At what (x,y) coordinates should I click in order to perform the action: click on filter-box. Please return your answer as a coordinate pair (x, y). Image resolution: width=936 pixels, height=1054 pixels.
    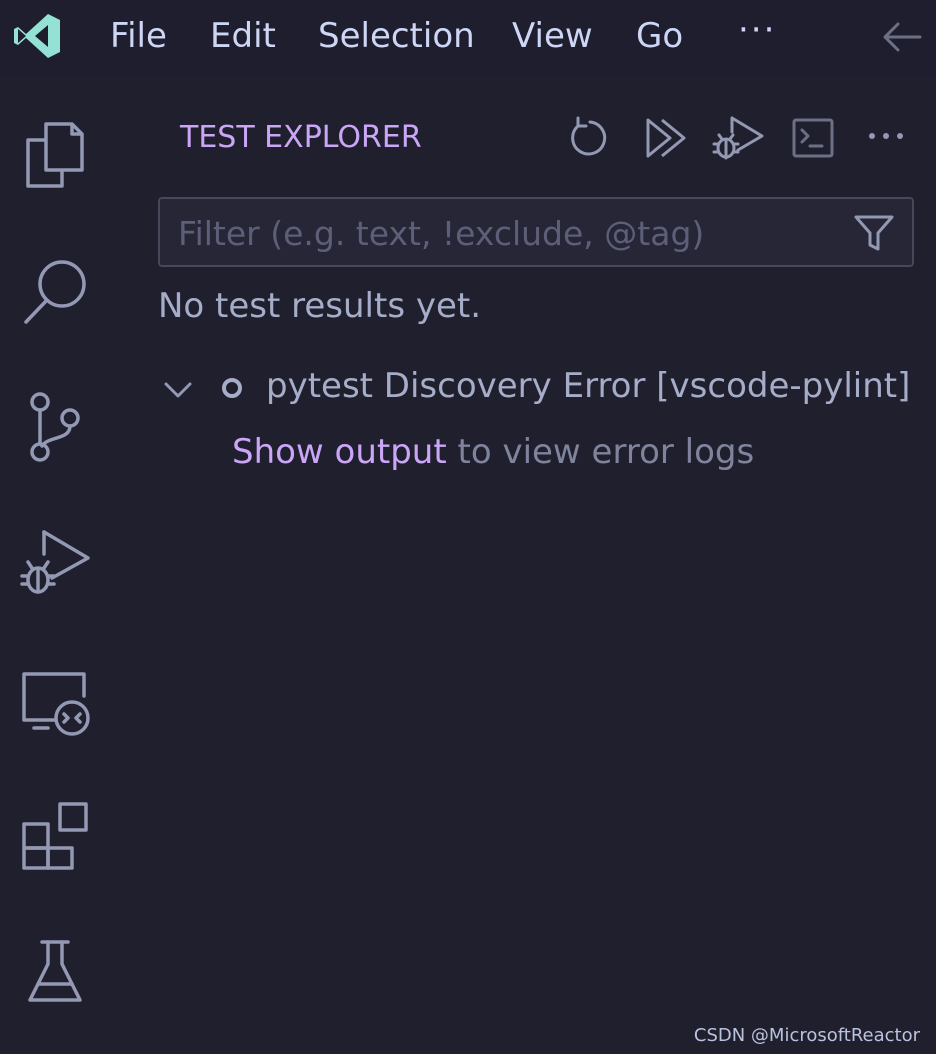
    Looking at the image, I should click on (536, 232).